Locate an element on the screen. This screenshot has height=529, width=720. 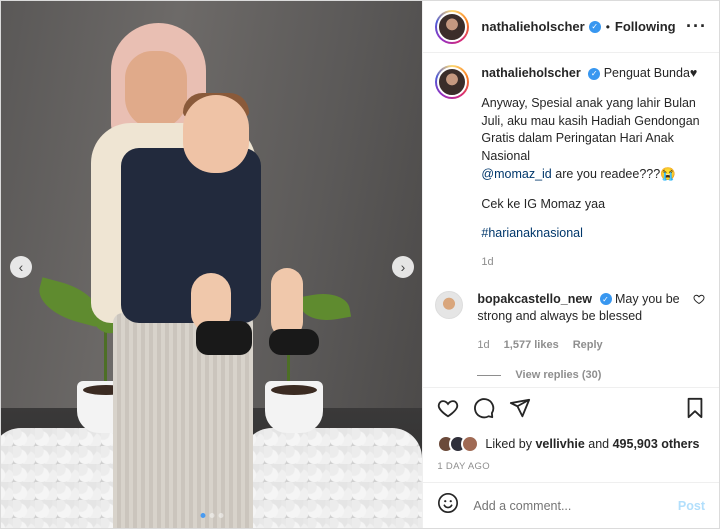
chevron-right-icon: › is located at coordinates (403, 267).